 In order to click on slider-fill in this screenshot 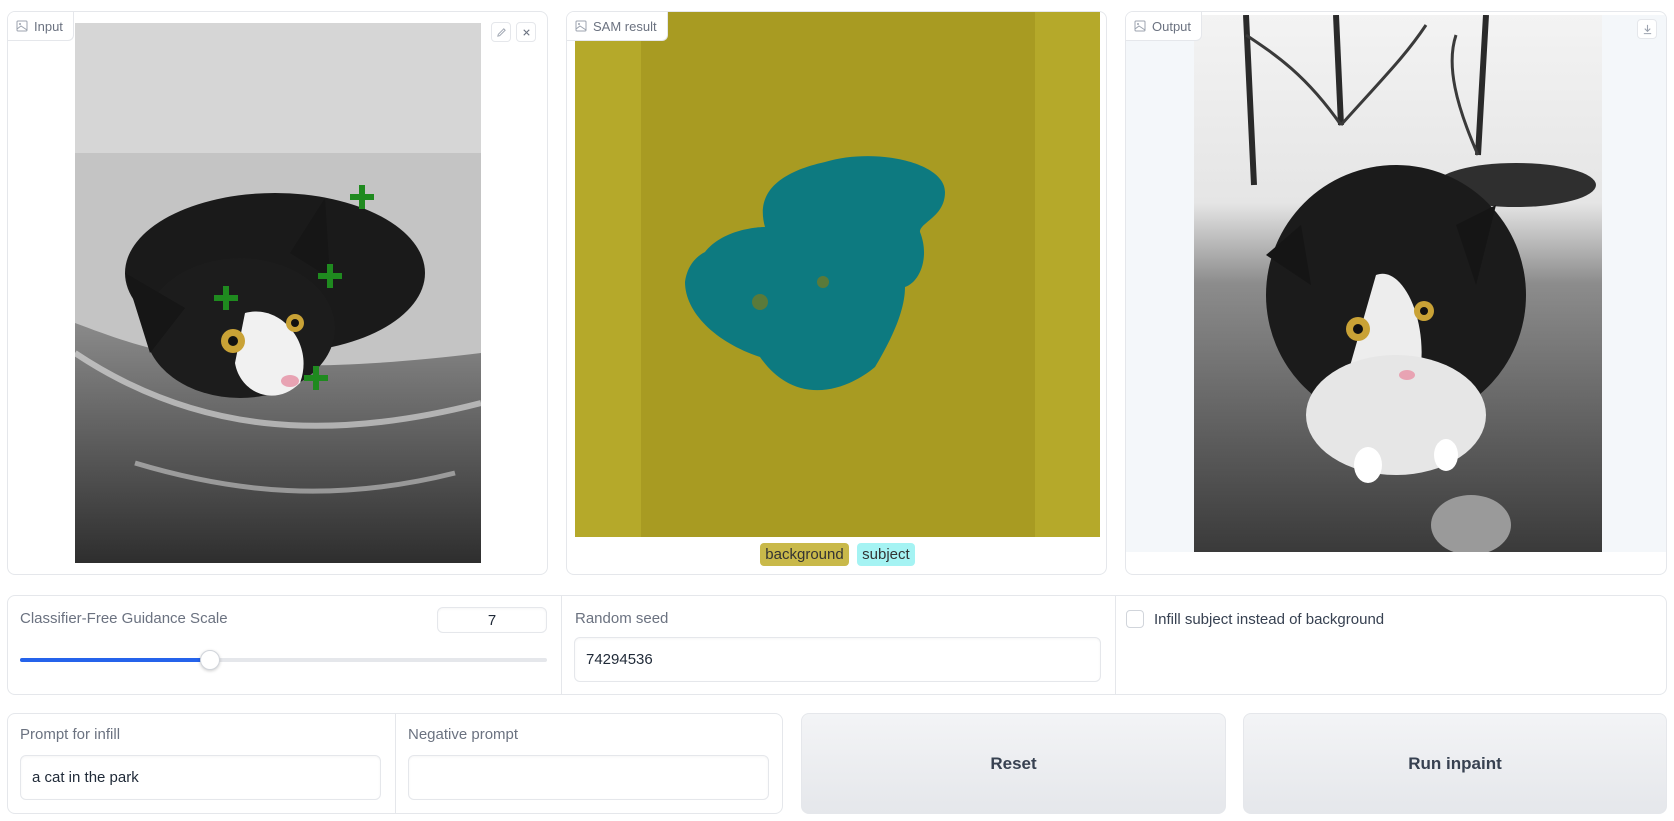, I will do `click(115, 660)`.